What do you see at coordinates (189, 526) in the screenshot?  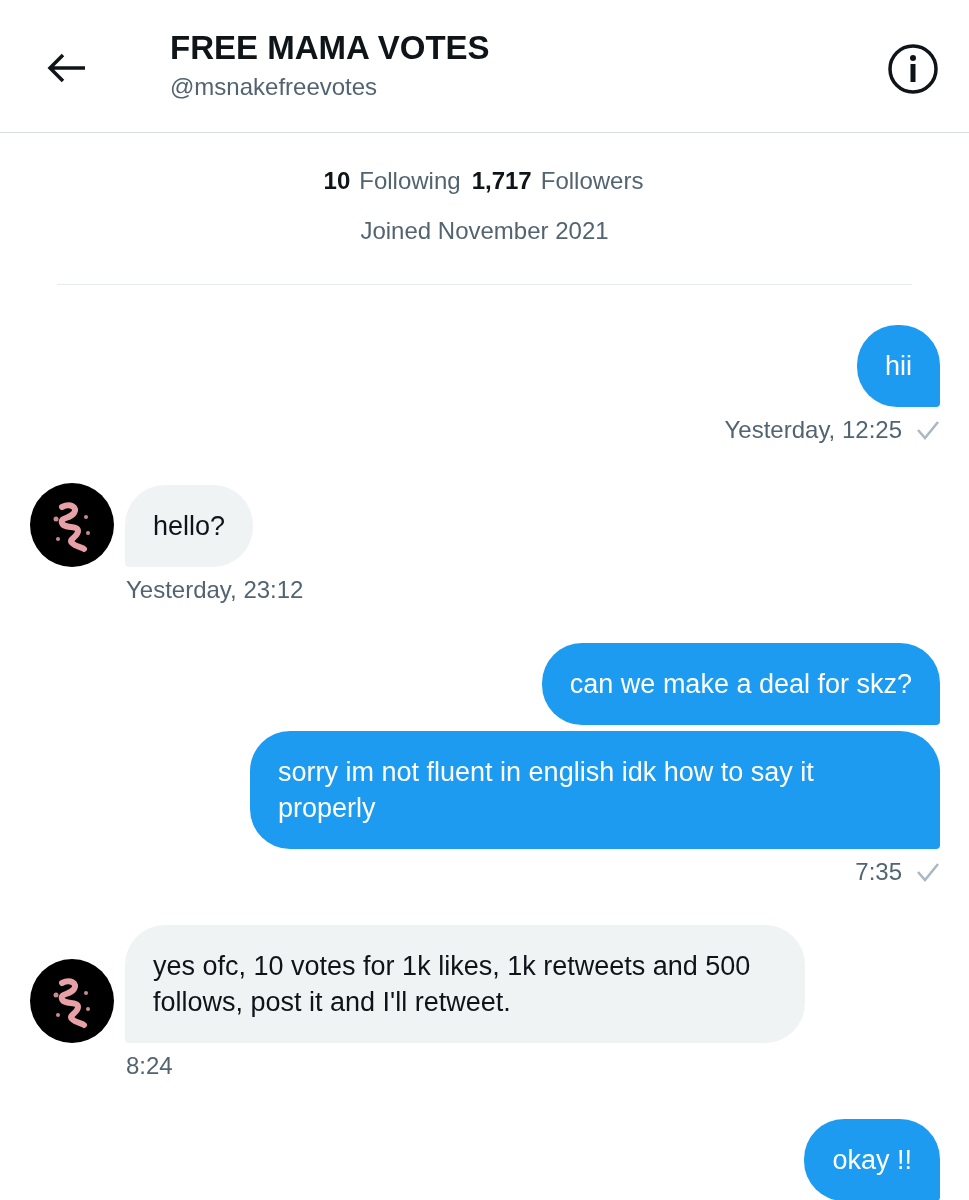 I see `received-message: hello?` at bounding box center [189, 526].